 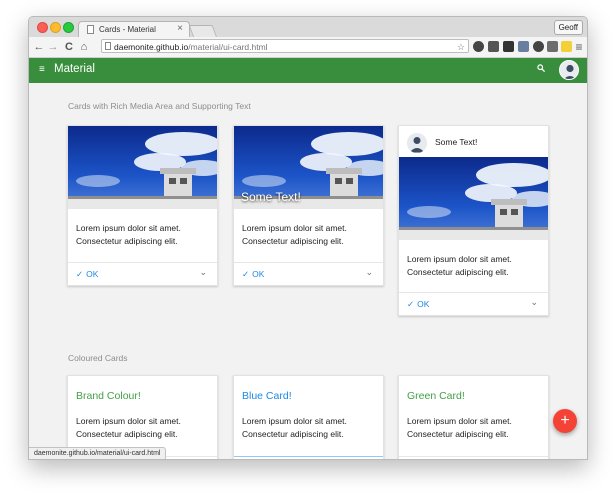 What do you see at coordinates (579, 47) in the screenshot?
I see `browser-menu-icon: ≡` at bounding box center [579, 47].